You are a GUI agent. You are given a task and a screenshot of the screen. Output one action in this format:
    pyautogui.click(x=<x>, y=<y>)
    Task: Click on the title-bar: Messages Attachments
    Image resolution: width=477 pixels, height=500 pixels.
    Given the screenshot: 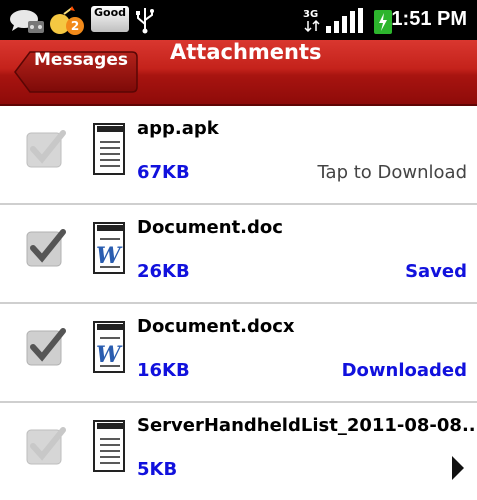 What is the action you would take?
    pyautogui.click(x=238, y=73)
    